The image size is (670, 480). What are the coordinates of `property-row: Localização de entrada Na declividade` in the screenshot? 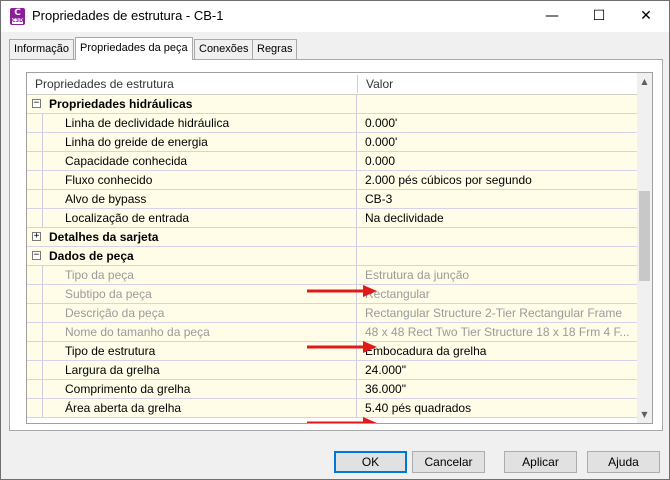 It's located at (332, 218).